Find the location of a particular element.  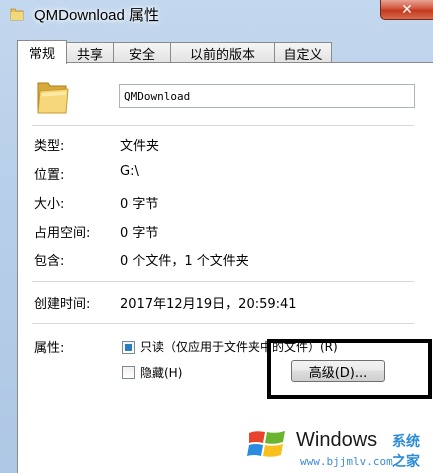

close-icon: ✕ is located at coordinates (407, 9).